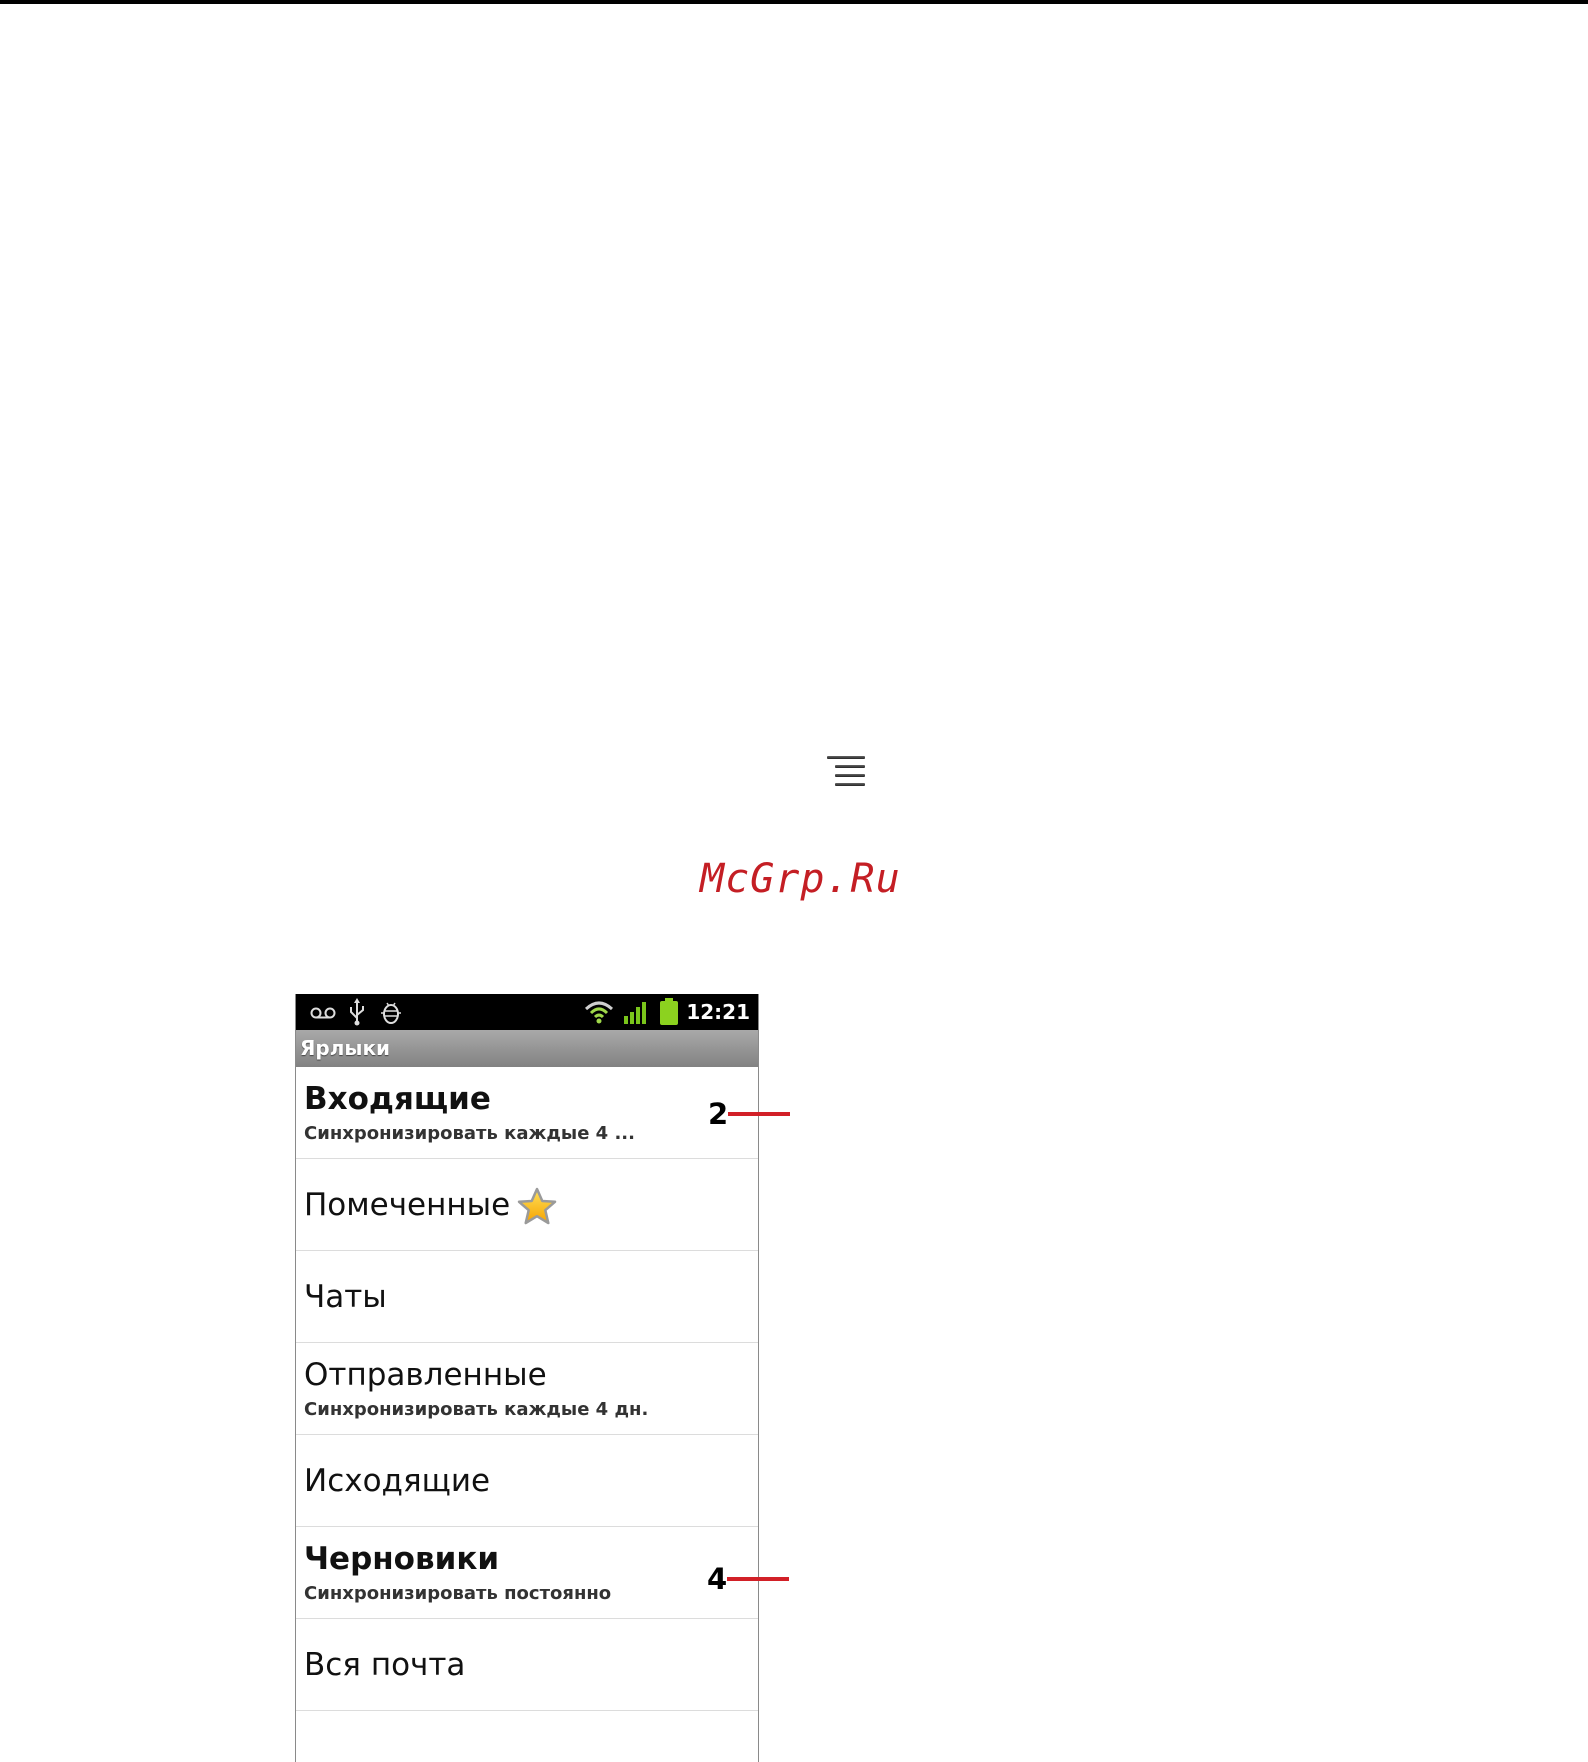 Image resolution: width=1588 pixels, height=1762 pixels. Describe the element at coordinates (345, 1297) in the screenshot. I see `label-name: Чаты` at that location.